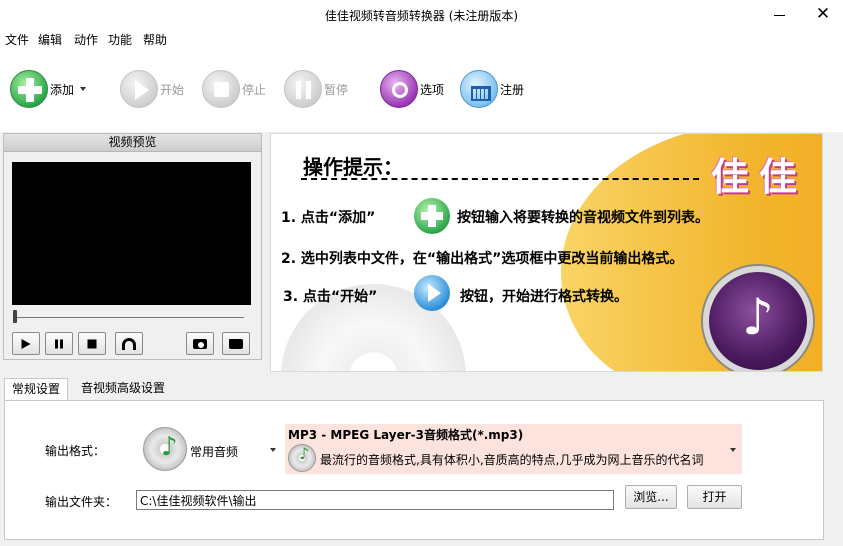 The image size is (843, 546). I want to click on window-title: 佳佳视频转音频转换器 (未注册版本), so click(421, 16).